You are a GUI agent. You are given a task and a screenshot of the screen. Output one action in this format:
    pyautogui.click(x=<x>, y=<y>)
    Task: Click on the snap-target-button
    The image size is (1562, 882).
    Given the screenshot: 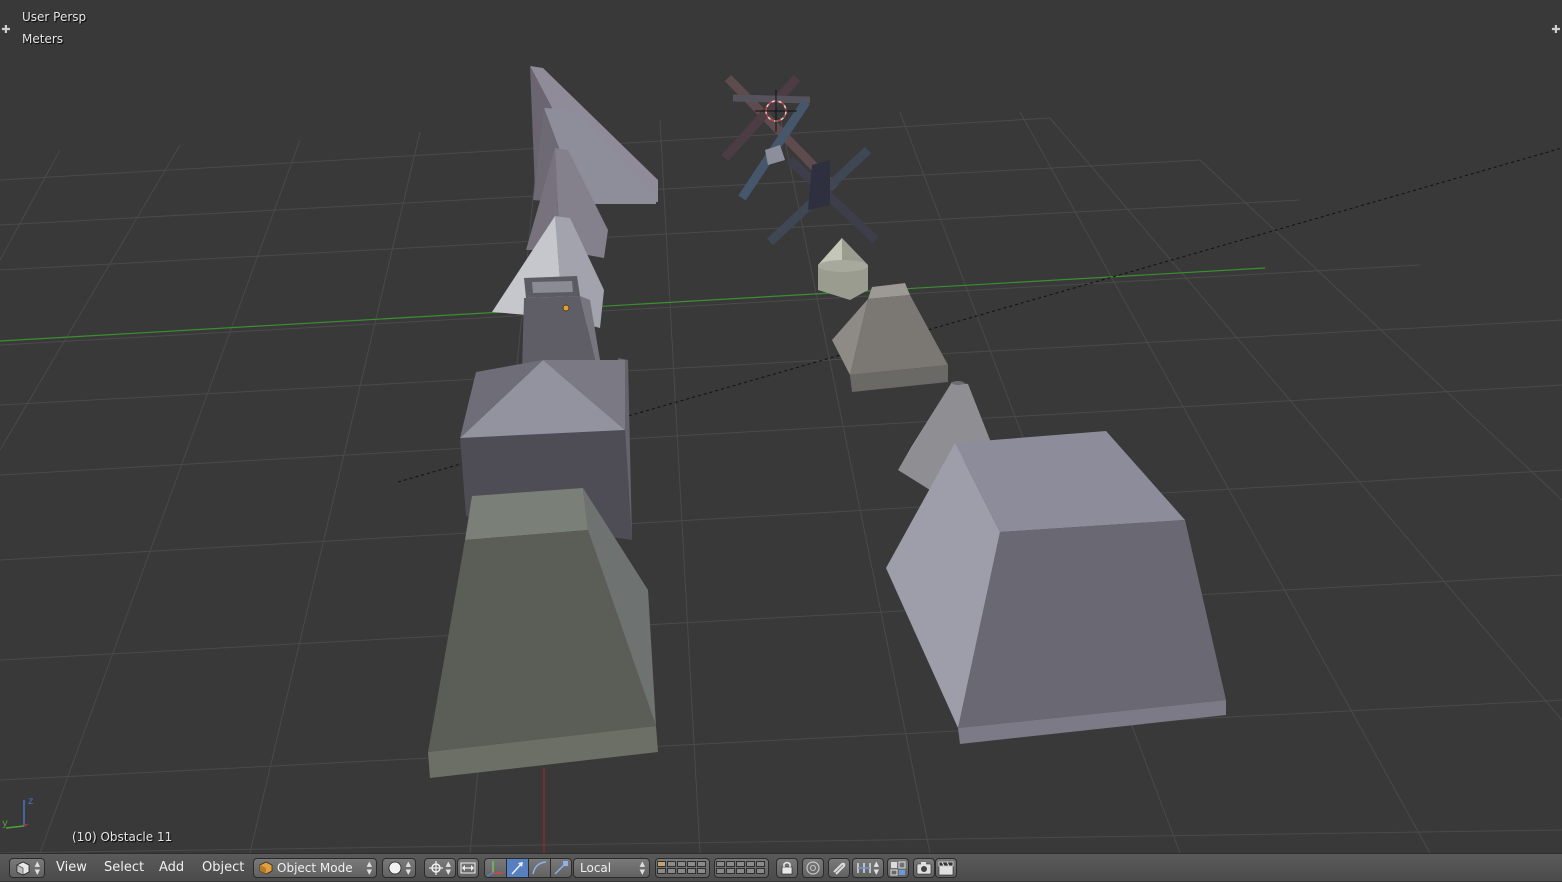 What is the action you would take?
    pyautogui.click(x=898, y=868)
    